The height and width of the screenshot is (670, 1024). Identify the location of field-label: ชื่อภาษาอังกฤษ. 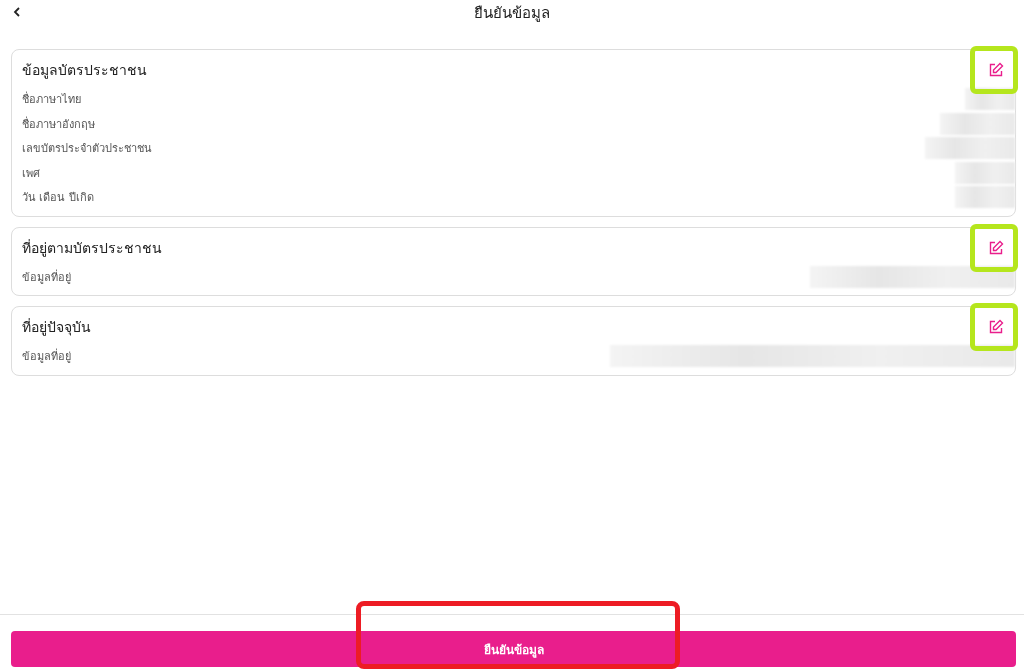
(58, 124).